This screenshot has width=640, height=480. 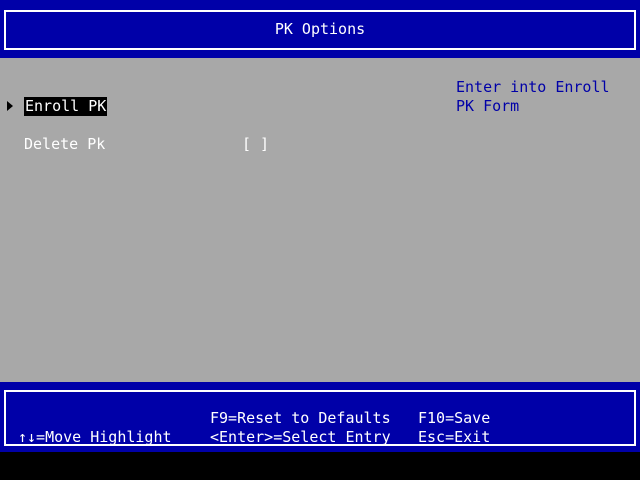 I want to click on reset-defaults-hint: F9=Reset to Defaults, so click(x=300, y=418).